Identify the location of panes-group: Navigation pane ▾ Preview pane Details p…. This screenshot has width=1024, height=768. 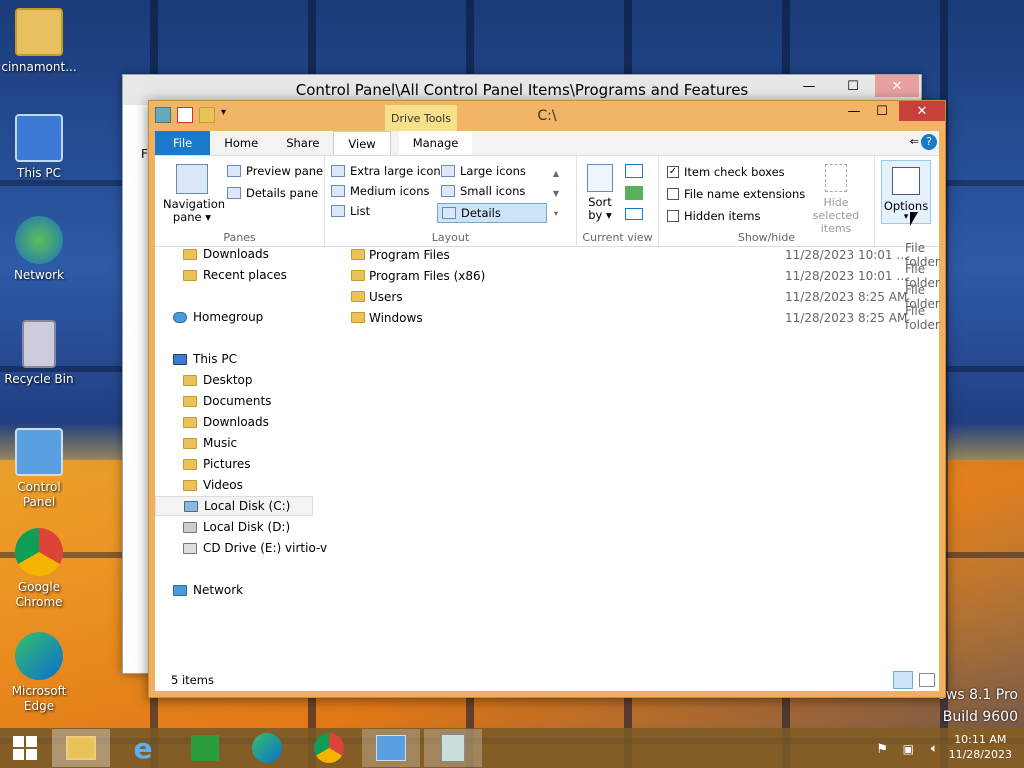
(240, 201).